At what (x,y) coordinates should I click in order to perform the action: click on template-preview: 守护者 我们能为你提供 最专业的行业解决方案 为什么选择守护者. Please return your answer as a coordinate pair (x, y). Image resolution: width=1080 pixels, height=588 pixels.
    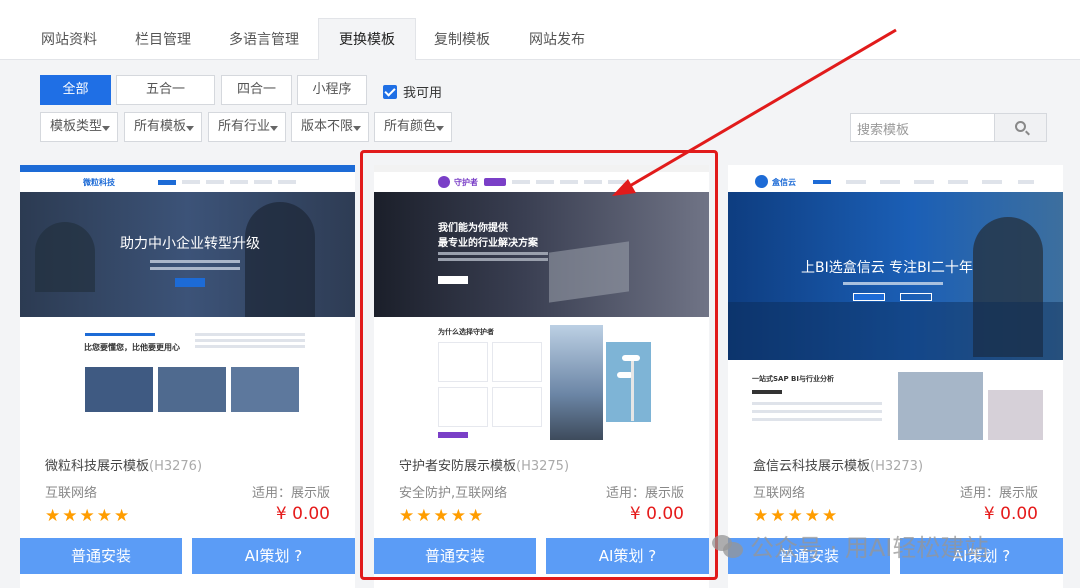
    Looking at the image, I should click on (541, 302).